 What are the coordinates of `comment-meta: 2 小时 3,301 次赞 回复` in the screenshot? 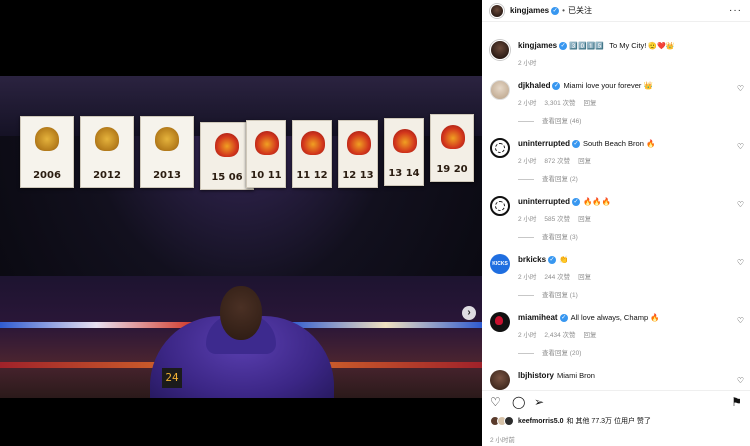 It's located at (557, 103).